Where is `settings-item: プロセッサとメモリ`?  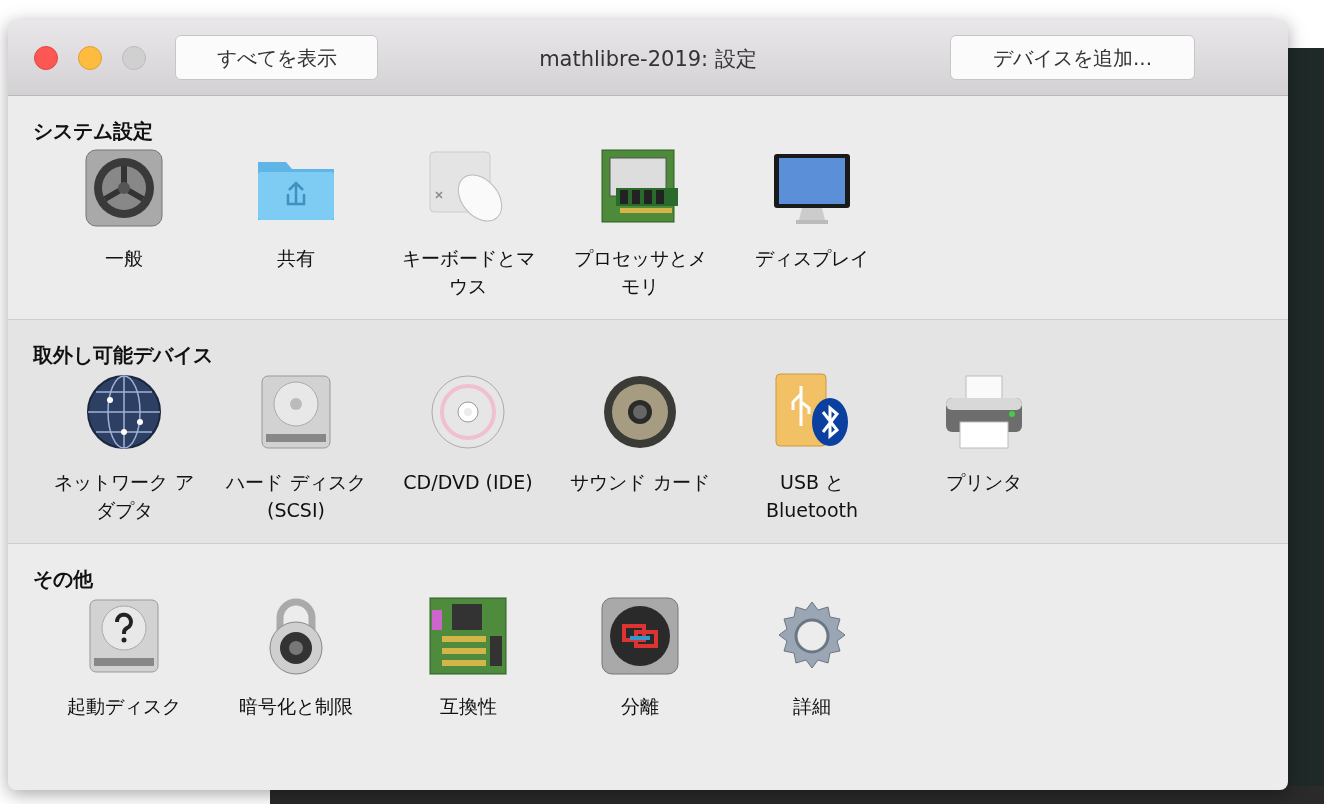 settings-item: プロセッサとメモリ is located at coordinates (640, 224).